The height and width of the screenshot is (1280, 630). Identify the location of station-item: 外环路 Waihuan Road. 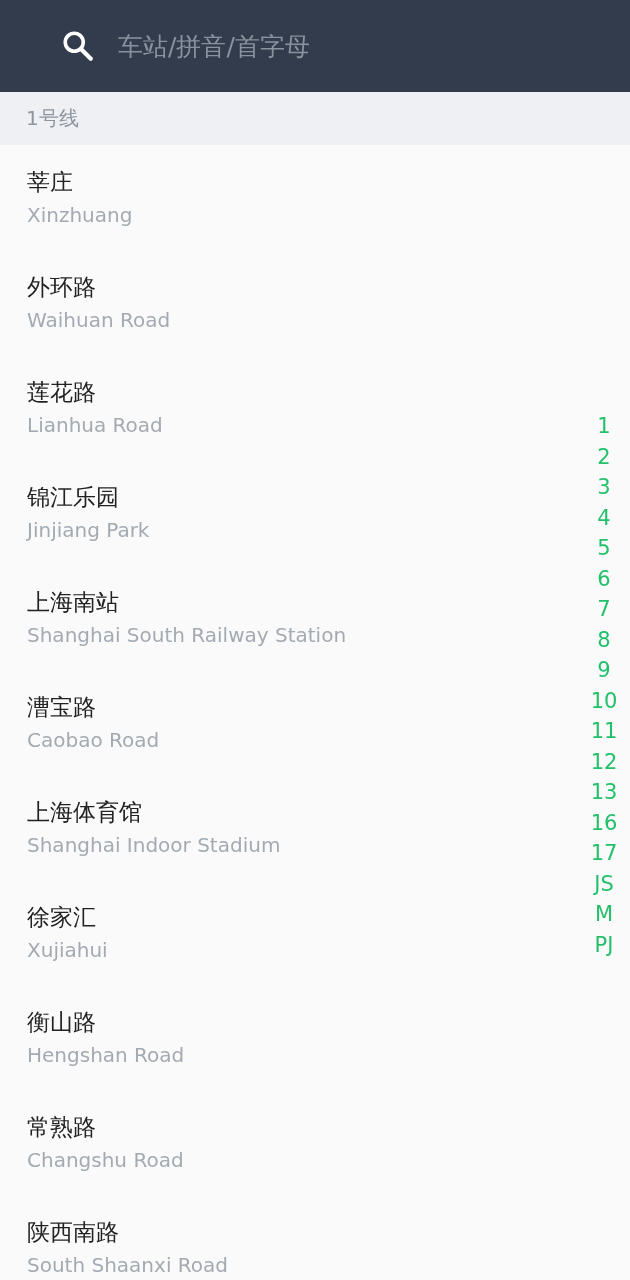
(295, 302).